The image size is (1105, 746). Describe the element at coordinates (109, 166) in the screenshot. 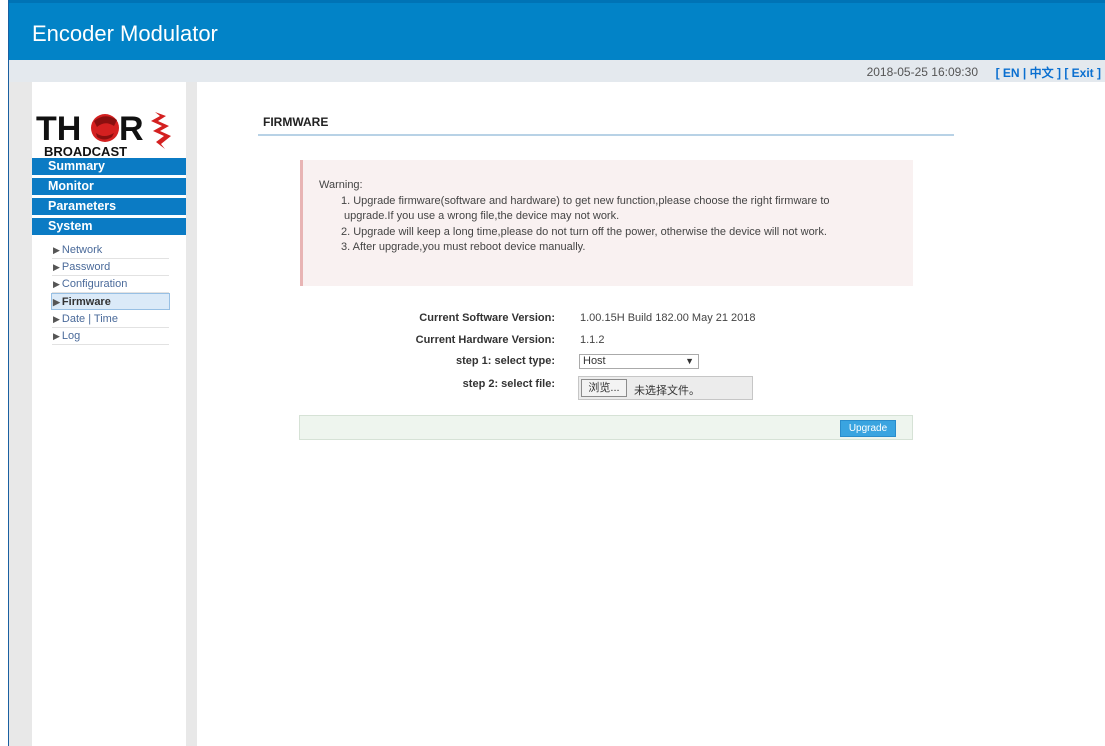

I see `menu-summary: Summary` at that location.